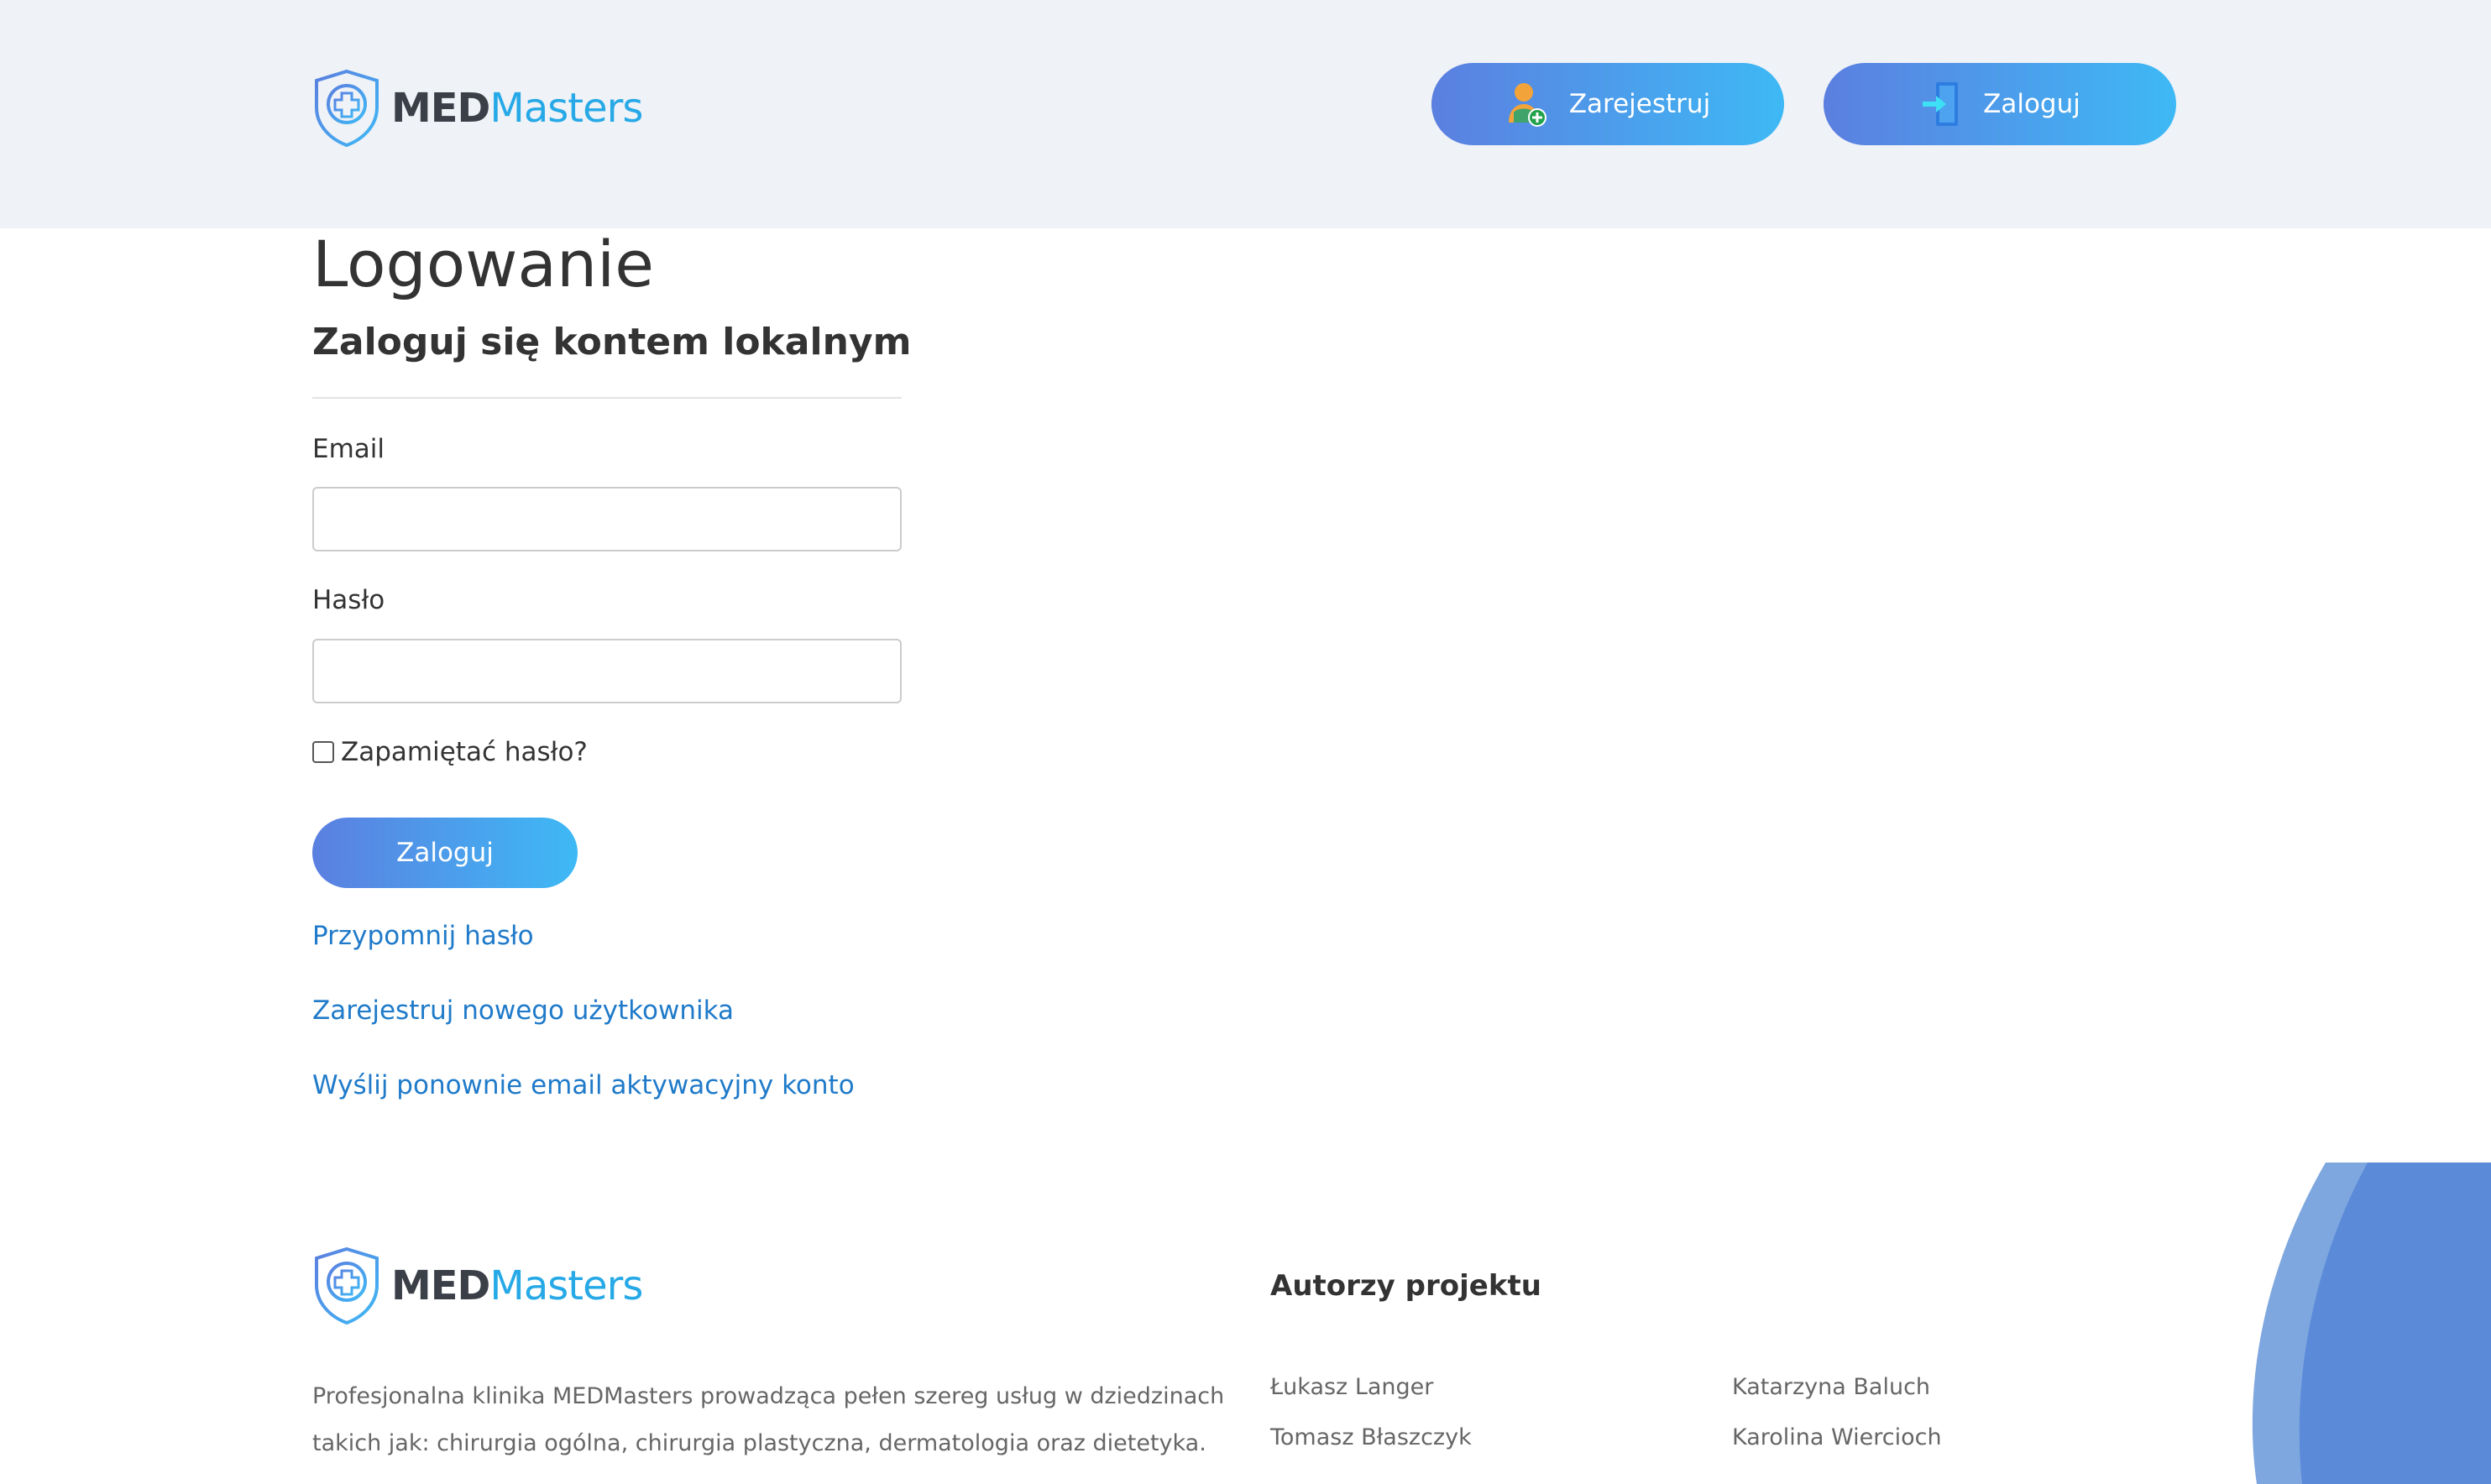 The height and width of the screenshot is (1484, 2491). What do you see at coordinates (523, 1010) in the screenshot?
I see `register-new-user-link: Zarejestruj nowego użytkownika` at bounding box center [523, 1010].